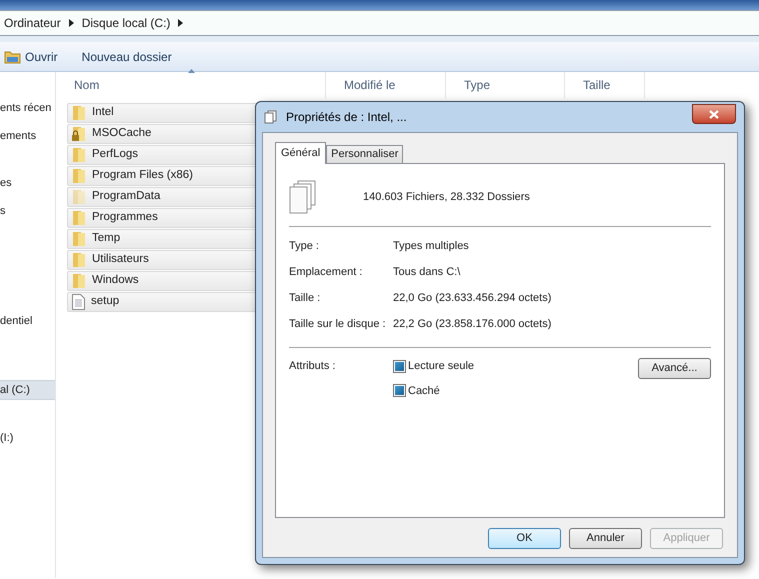 The height and width of the screenshot is (579, 759). Describe the element at coordinates (505, 85) in the screenshot. I see `column-header: Type` at that location.